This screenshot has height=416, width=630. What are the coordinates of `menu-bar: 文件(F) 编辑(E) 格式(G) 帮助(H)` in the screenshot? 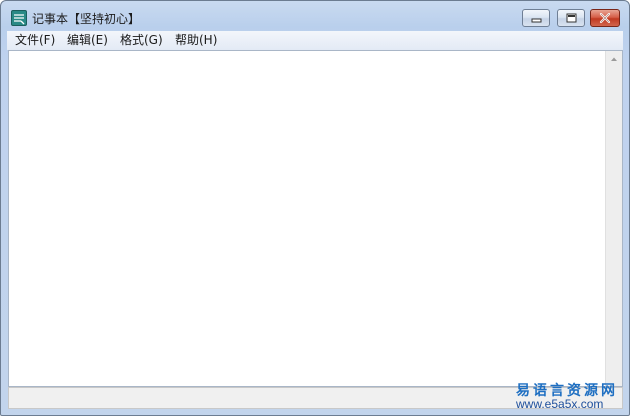 It's located at (315, 40).